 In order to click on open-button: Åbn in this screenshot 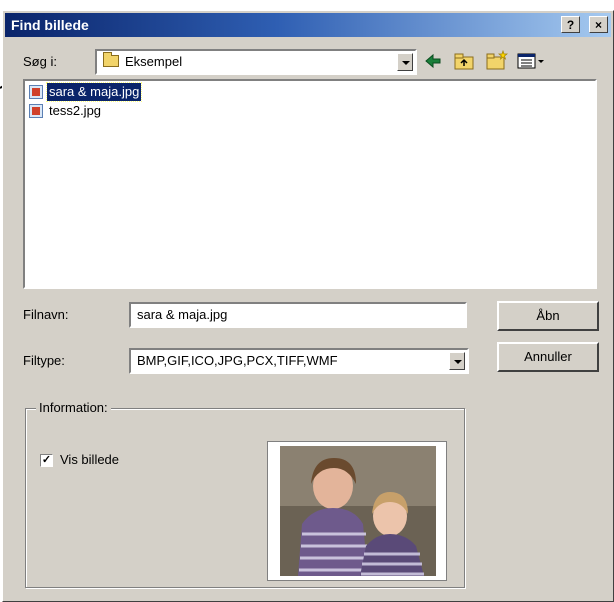, I will do `click(548, 316)`.